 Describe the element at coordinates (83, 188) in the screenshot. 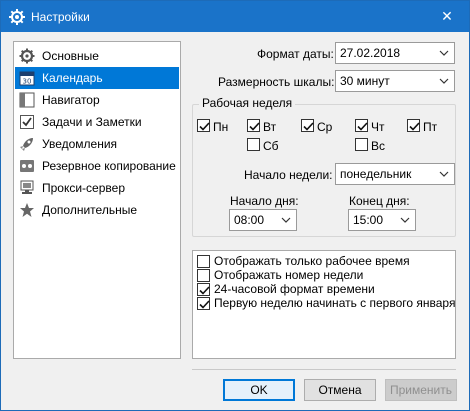

I see `sidebar-item-label: Прокси-сервер` at that location.